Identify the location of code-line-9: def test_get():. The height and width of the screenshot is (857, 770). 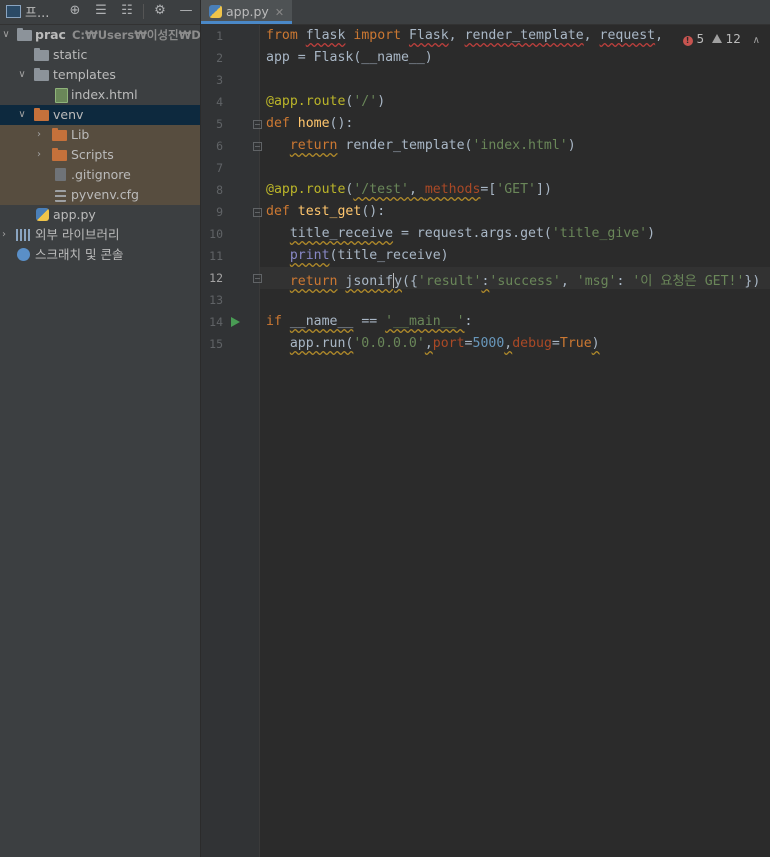
(325, 211).